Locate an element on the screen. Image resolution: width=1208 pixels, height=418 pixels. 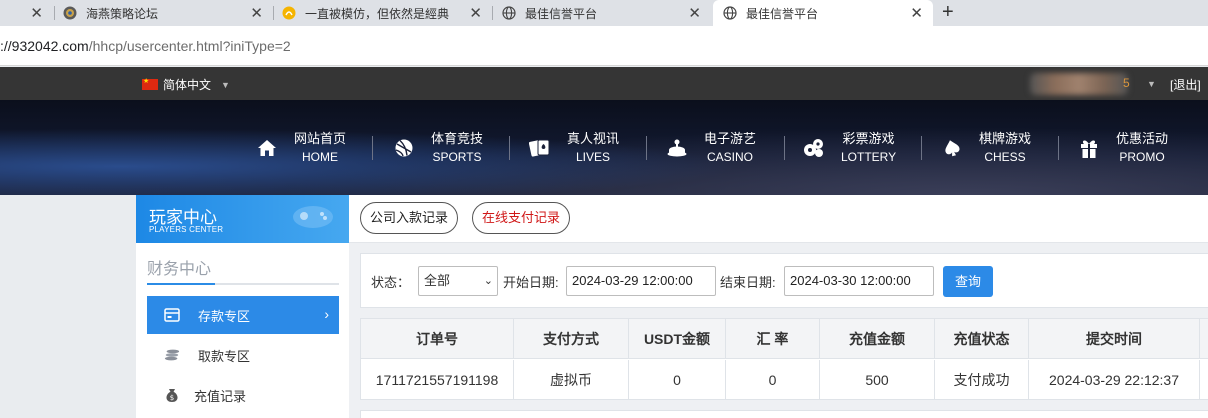
nav-label-cn: 网站首页 is located at coordinates (320, 138).